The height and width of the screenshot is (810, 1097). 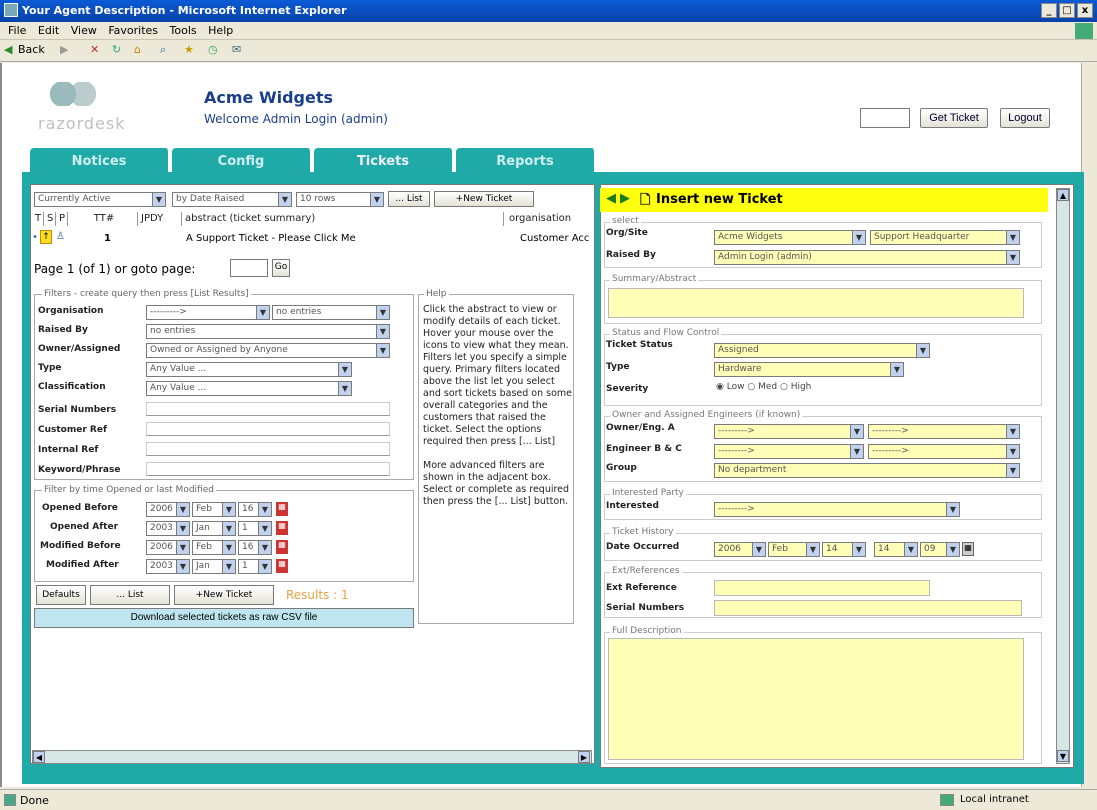 What do you see at coordinates (137, 49) in the screenshot?
I see `home-icon: ⌂` at bounding box center [137, 49].